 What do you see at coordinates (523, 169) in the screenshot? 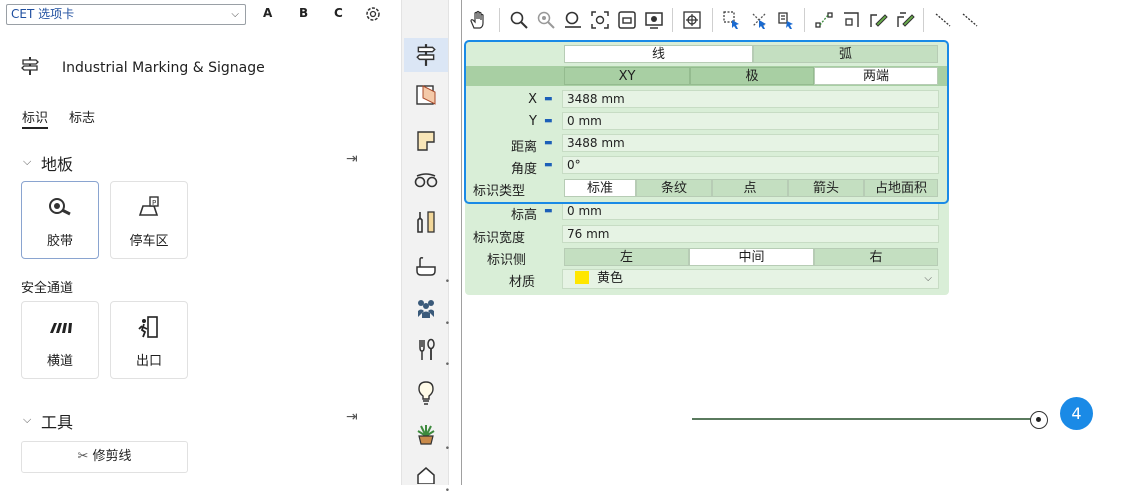
I see `angle-label: 角度` at bounding box center [523, 169].